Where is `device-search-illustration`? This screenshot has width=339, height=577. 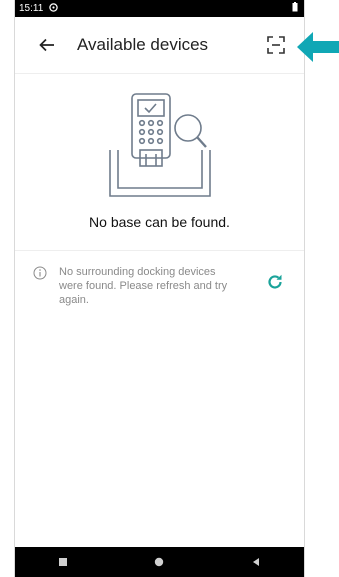
device-search-illustration is located at coordinates (159, 145).